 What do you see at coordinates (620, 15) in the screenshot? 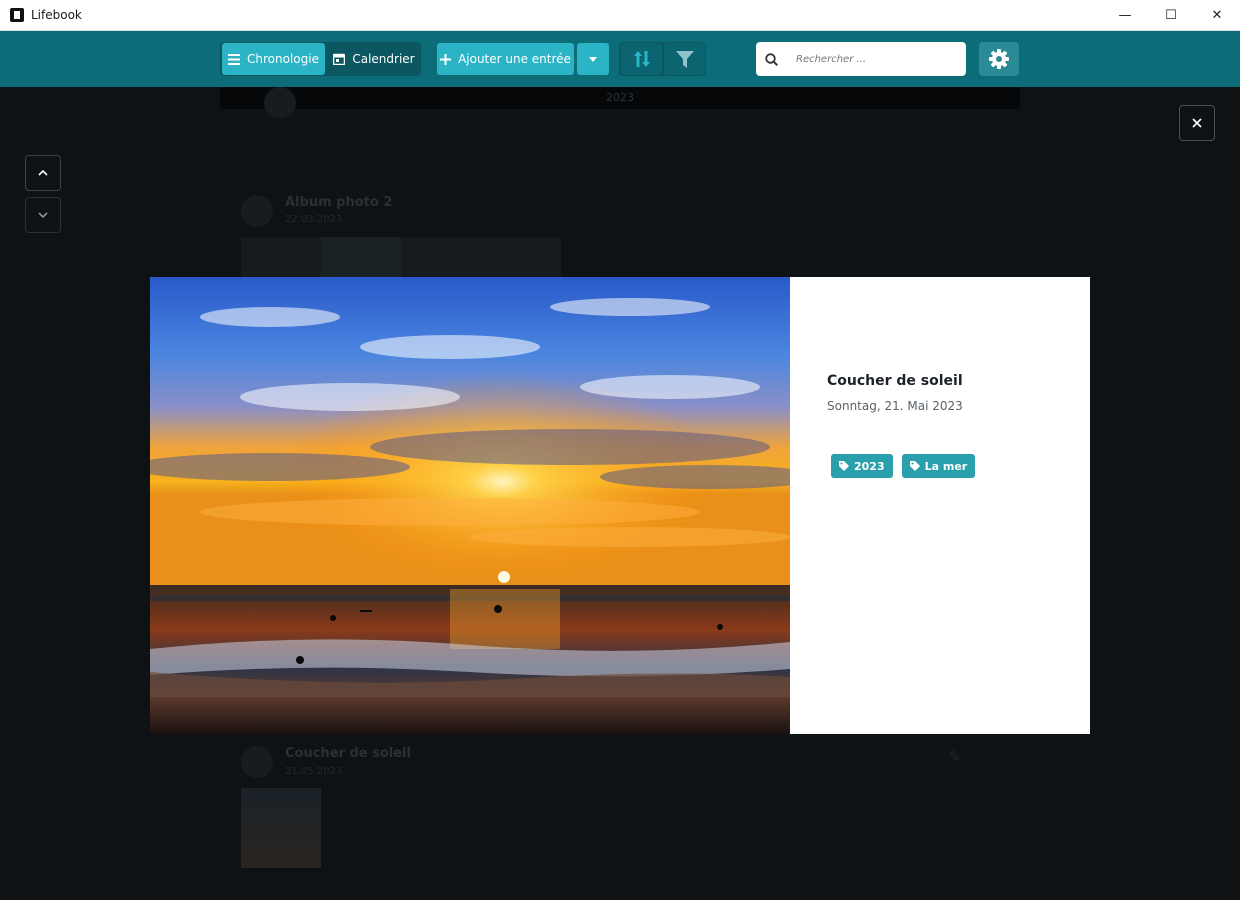
I see `title-bar: Lifebook — ☐ ✕` at bounding box center [620, 15].